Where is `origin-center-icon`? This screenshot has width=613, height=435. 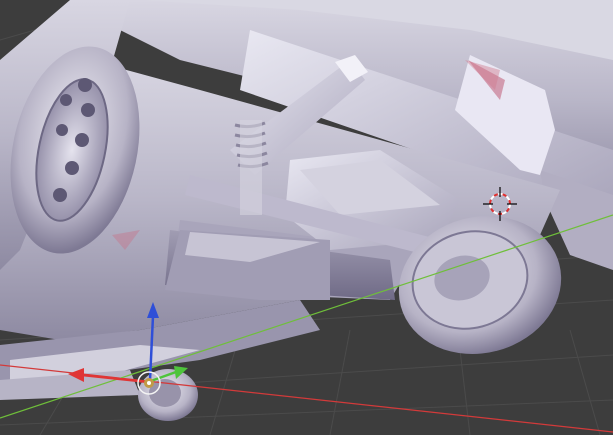
origin-center-icon is located at coordinates (149, 383).